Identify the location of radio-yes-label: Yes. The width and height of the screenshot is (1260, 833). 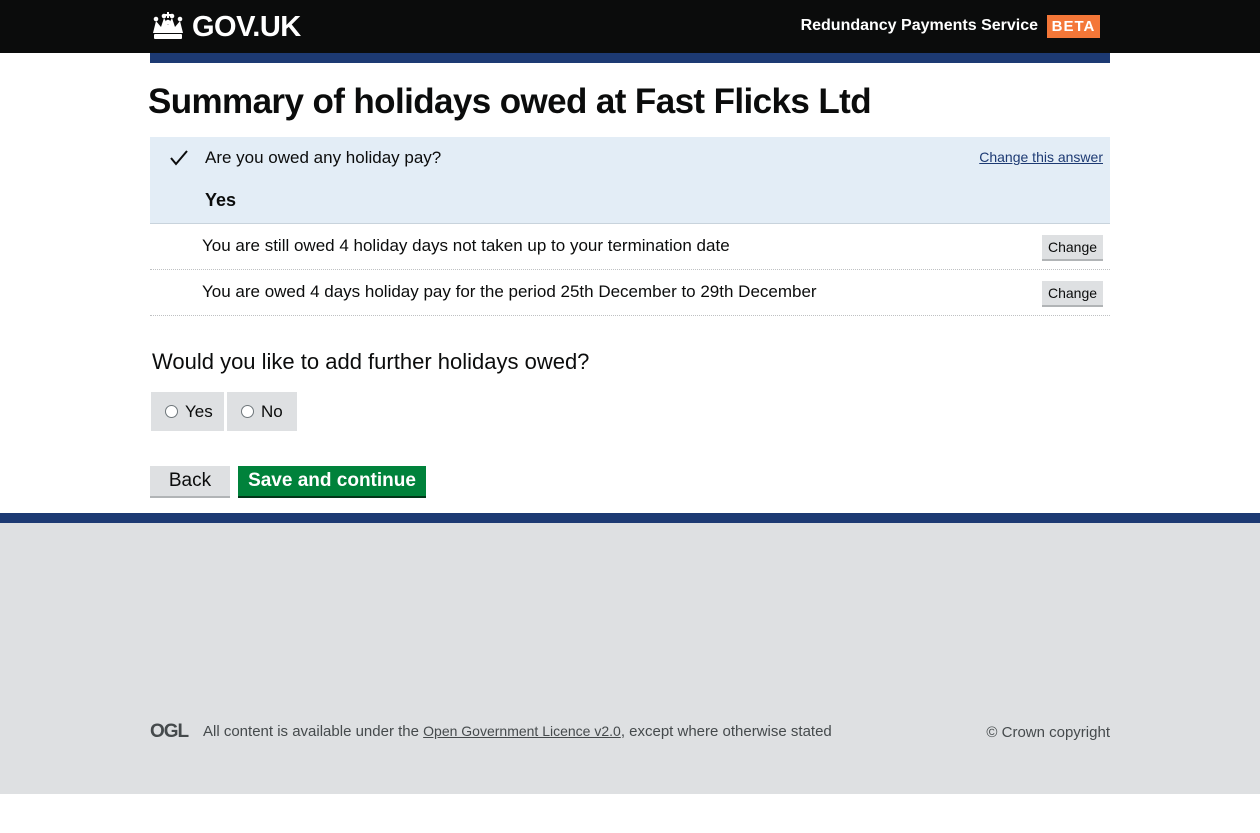
(199, 411).